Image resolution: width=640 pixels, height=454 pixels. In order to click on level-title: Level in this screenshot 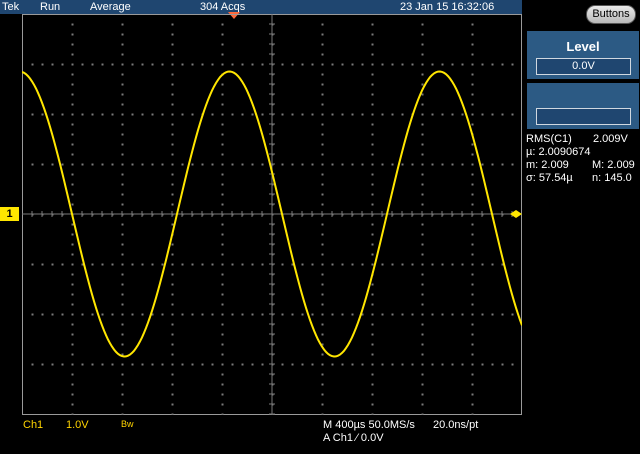, I will do `click(583, 46)`.